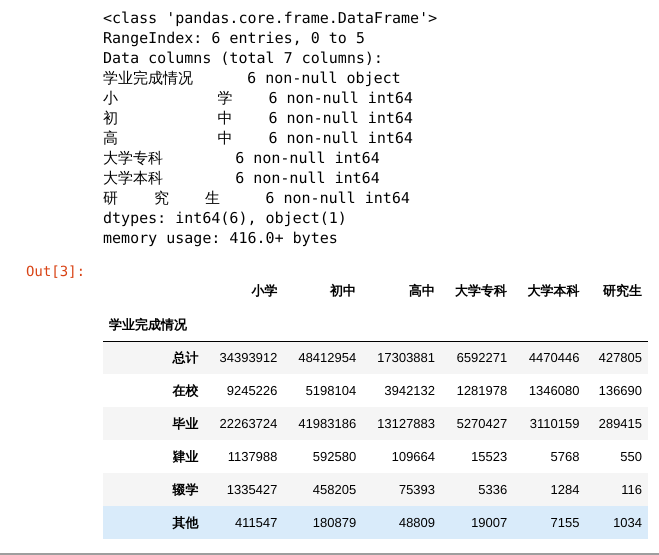  Describe the element at coordinates (244, 390) in the screenshot. I see `table-cell: 9245226` at that location.